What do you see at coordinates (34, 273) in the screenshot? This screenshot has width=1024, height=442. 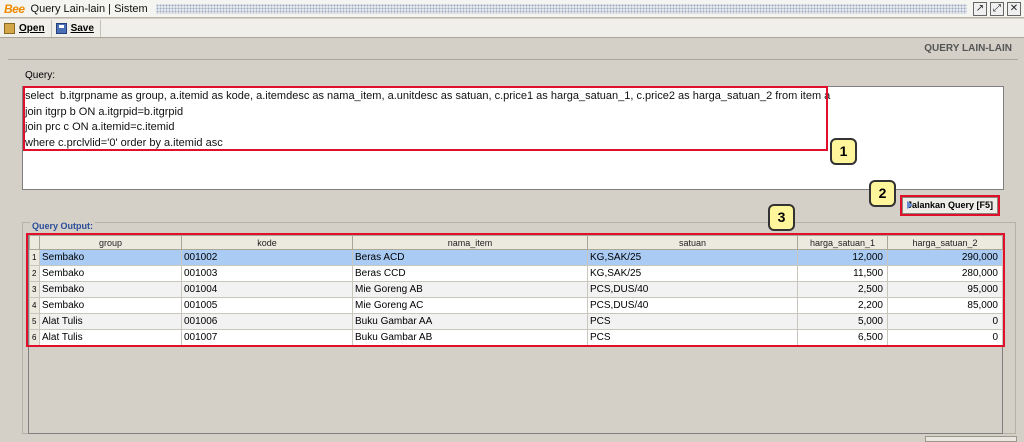 I see `row-number: 2` at bounding box center [34, 273].